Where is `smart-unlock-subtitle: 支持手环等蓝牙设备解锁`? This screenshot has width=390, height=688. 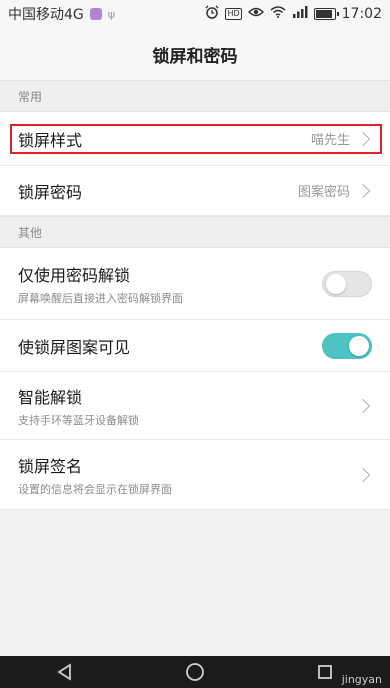 smart-unlock-subtitle: 支持手环等蓝牙设备解锁 is located at coordinates (78, 420).